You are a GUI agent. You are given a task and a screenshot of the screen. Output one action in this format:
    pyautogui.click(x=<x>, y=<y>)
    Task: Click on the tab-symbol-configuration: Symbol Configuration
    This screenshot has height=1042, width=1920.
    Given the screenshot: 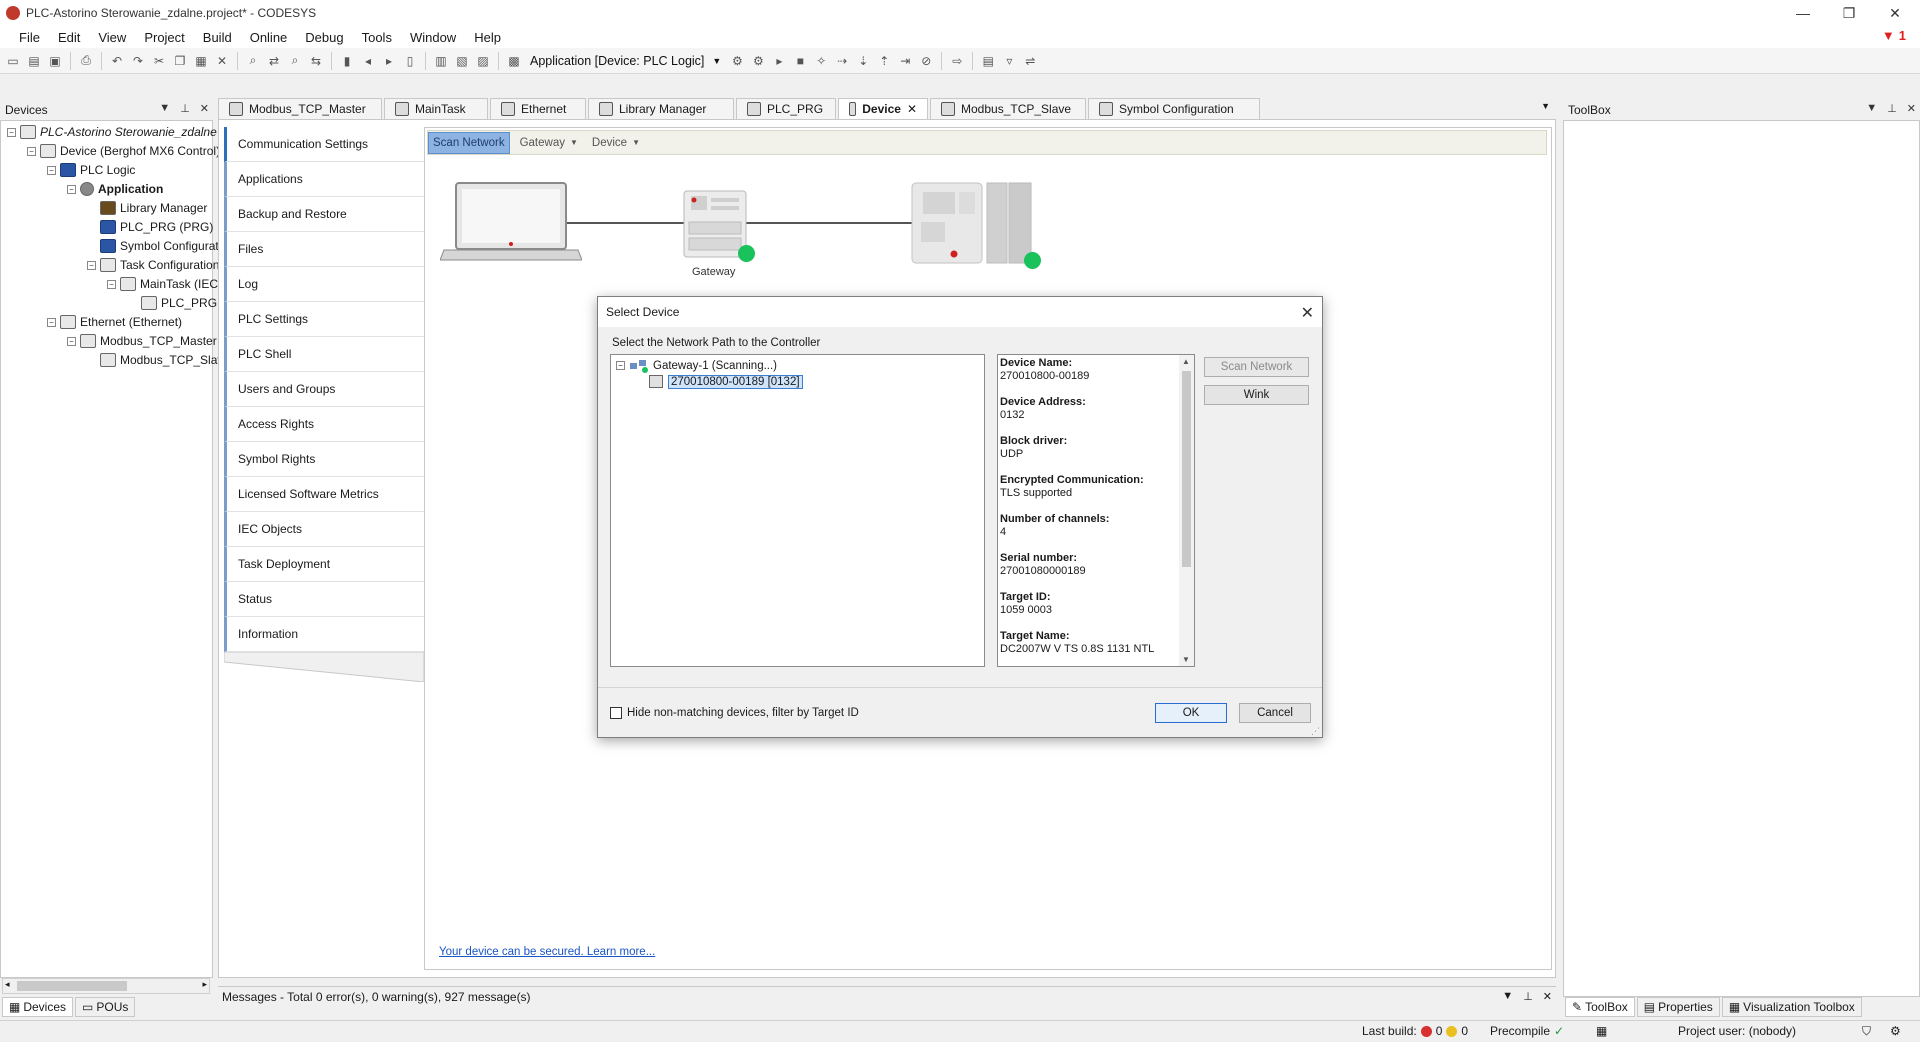 What is the action you would take?
    pyautogui.click(x=1174, y=108)
    